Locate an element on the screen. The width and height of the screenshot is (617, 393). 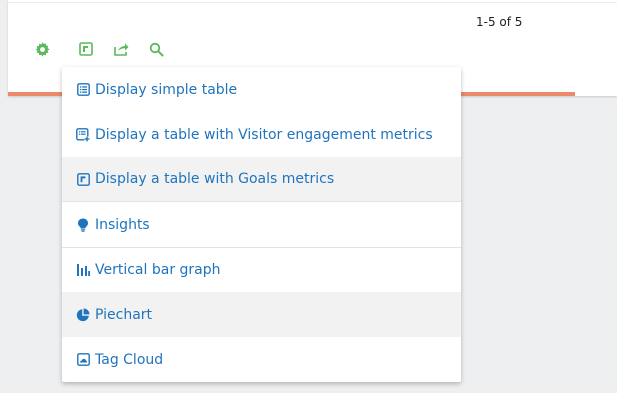
menu-item-piechart: Piechart is located at coordinates (261, 314).